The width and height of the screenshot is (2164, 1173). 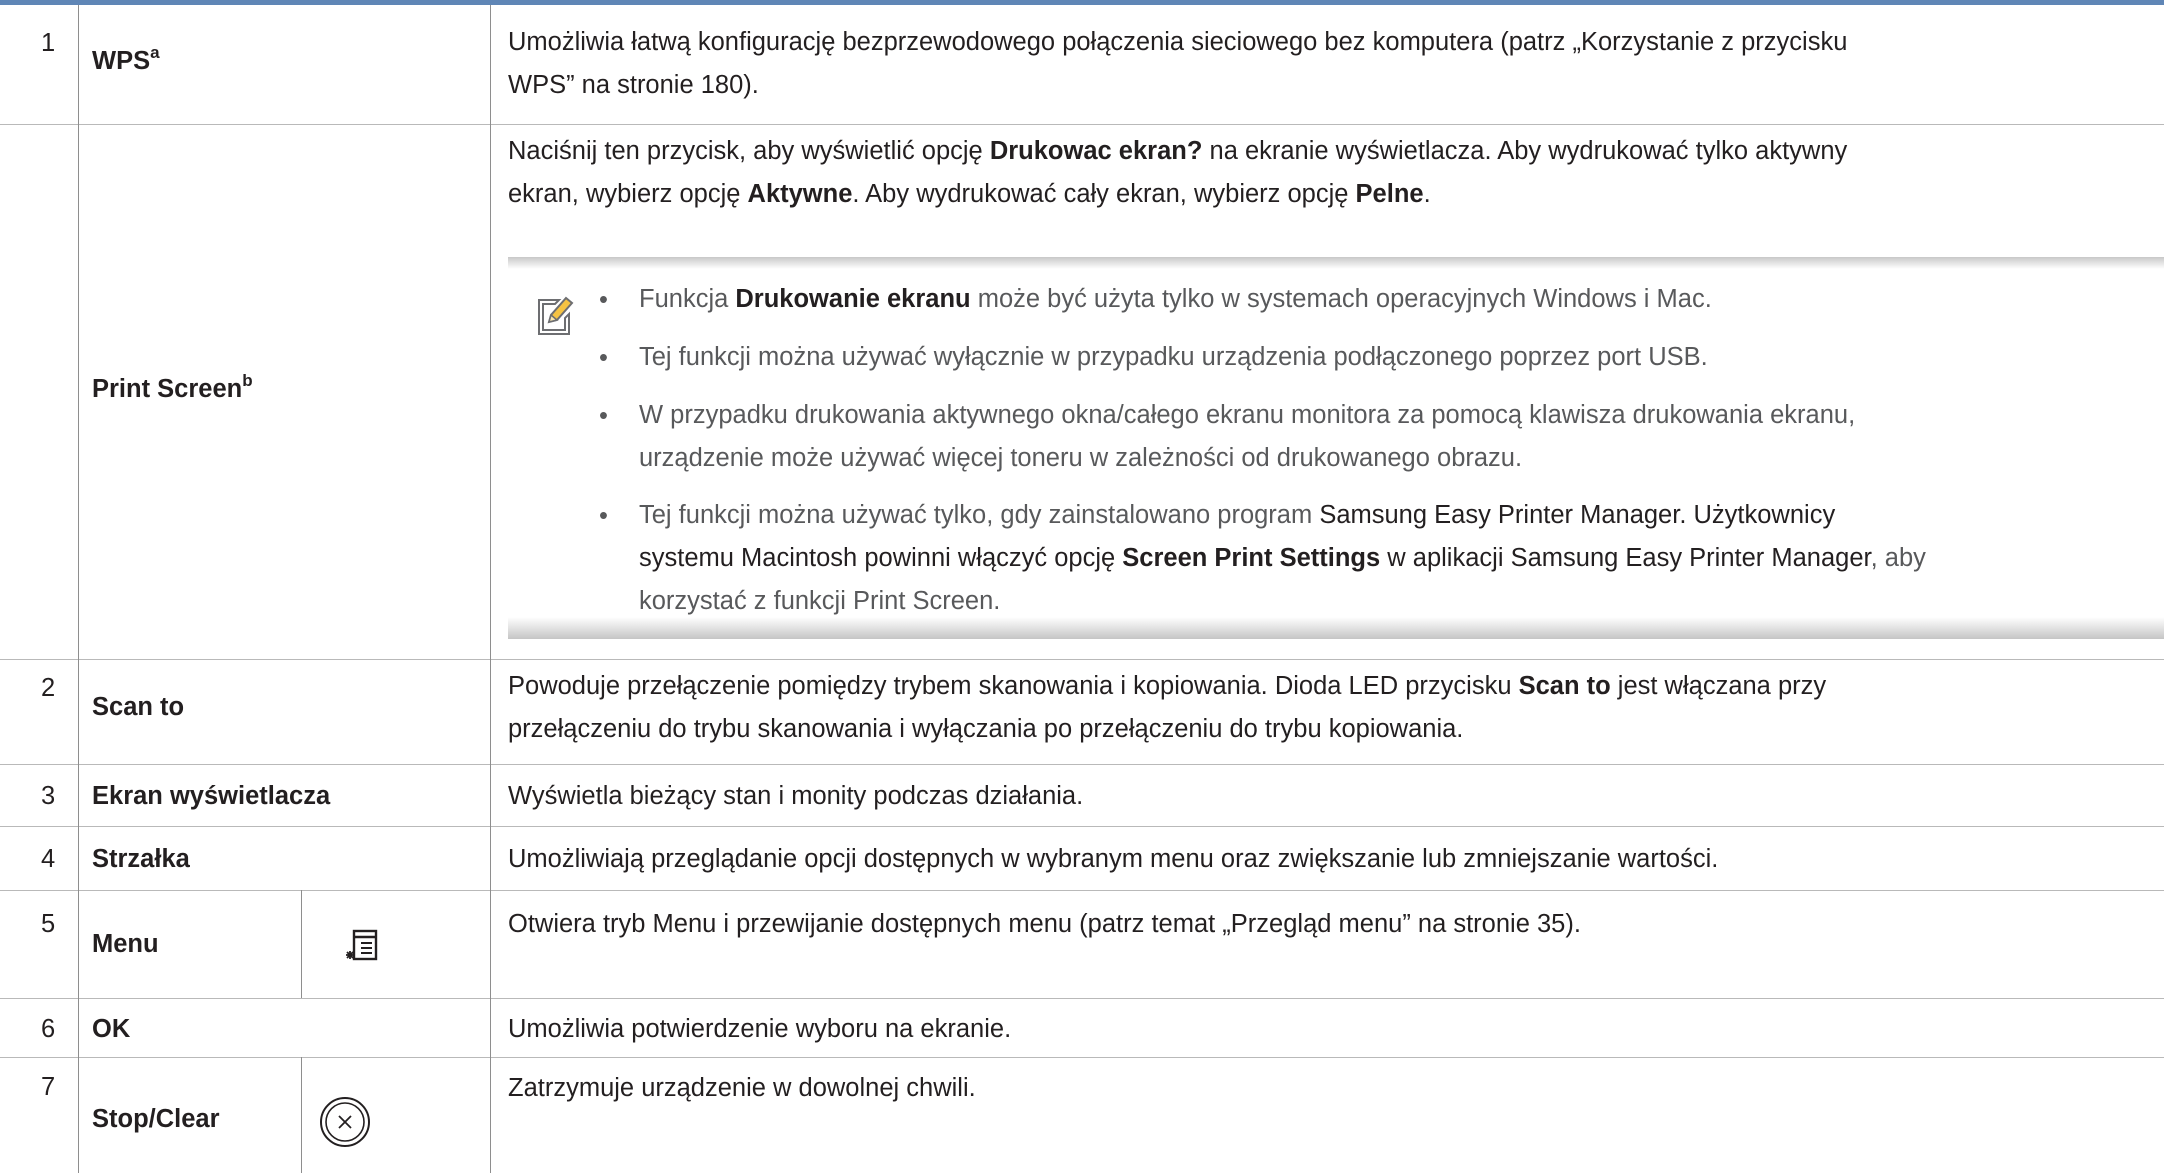 What do you see at coordinates (633, 85) in the screenshot?
I see `row-description: WPS” na stronie 180).` at bounding box center [633, 85].